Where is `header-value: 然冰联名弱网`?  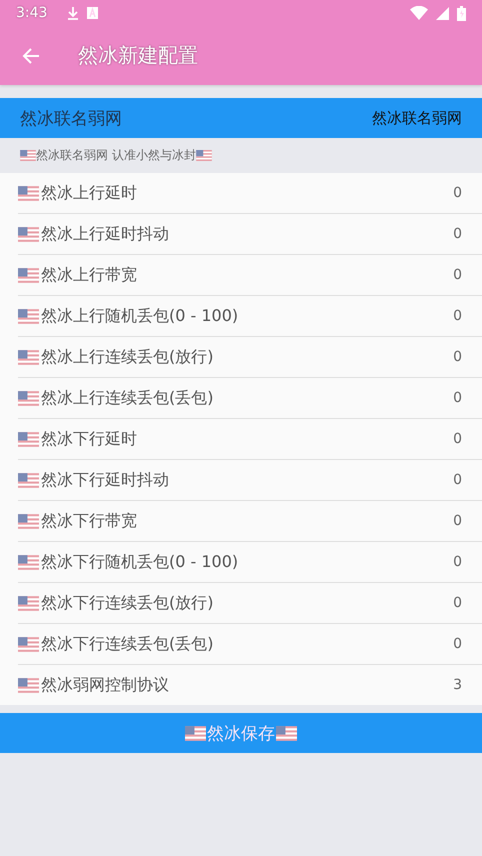 header-value: 然冰联名弱网 is located at coordinates (417, 118).